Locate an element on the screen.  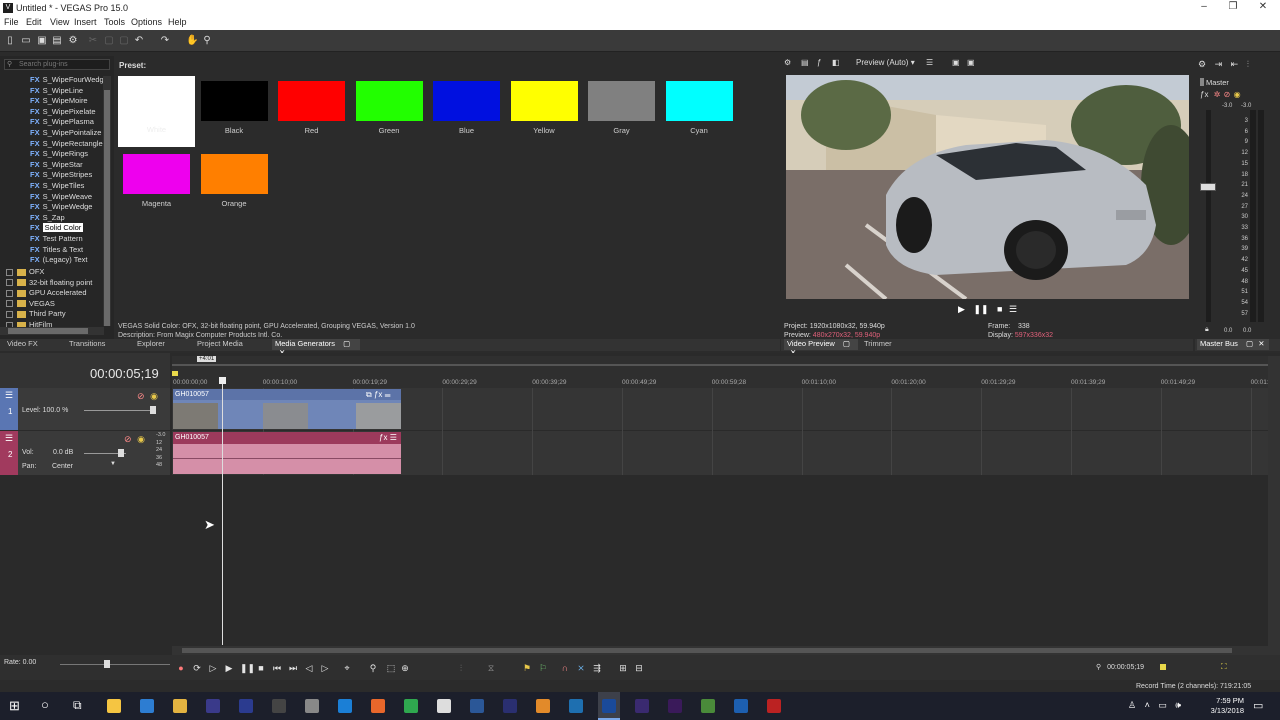
ignore-grouping-icon: ⊟ is located at coordinates (639, 668).